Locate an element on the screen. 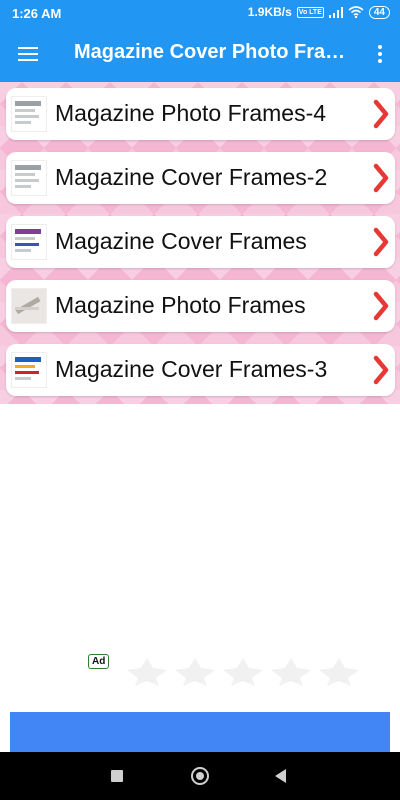 This screenshot has width=400, height=800. signal-icon is located at coordinates (335, 12).